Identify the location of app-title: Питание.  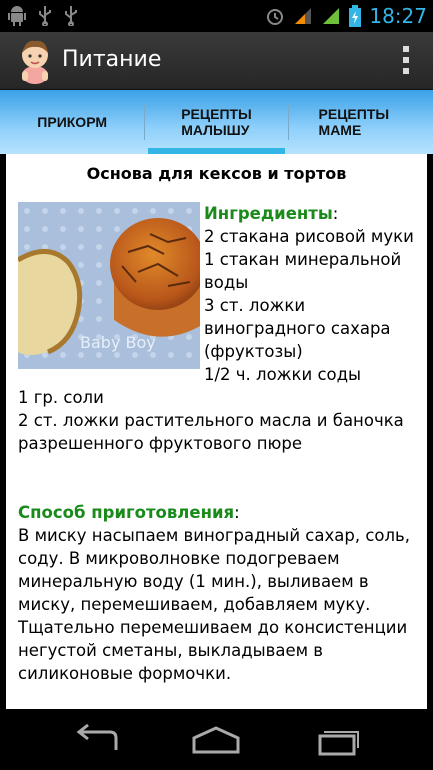
(112, 59).